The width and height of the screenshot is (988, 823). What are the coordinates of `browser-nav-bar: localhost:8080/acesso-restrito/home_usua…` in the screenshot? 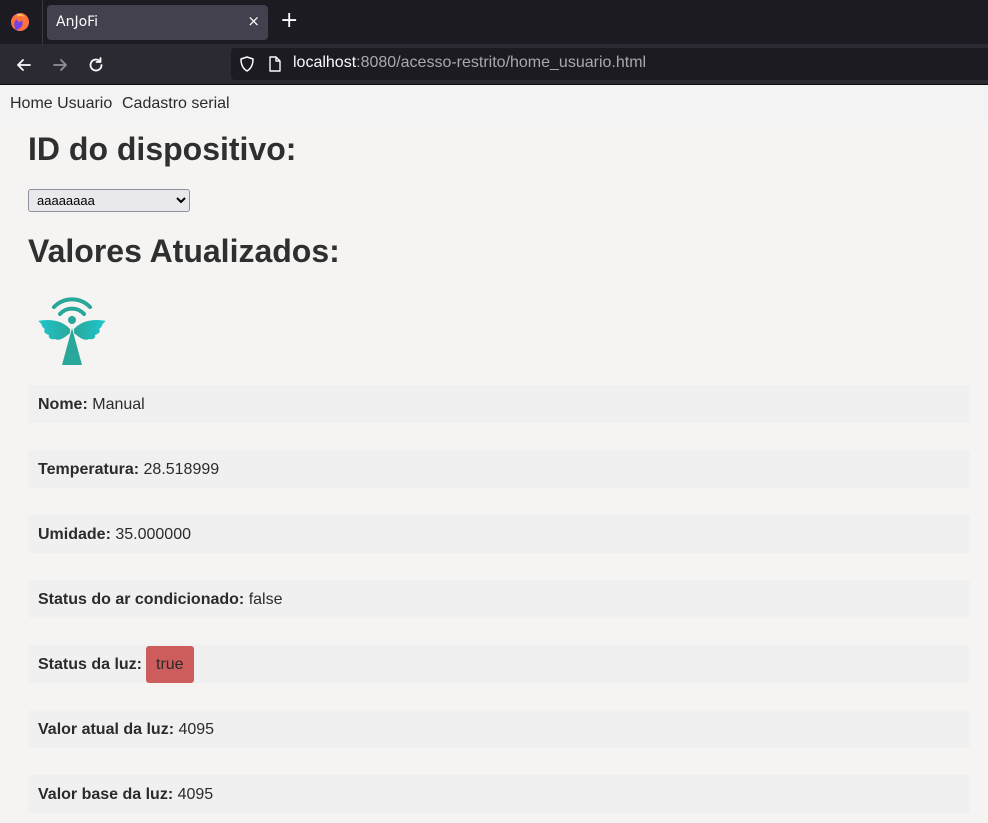 It's located at (494, 64).